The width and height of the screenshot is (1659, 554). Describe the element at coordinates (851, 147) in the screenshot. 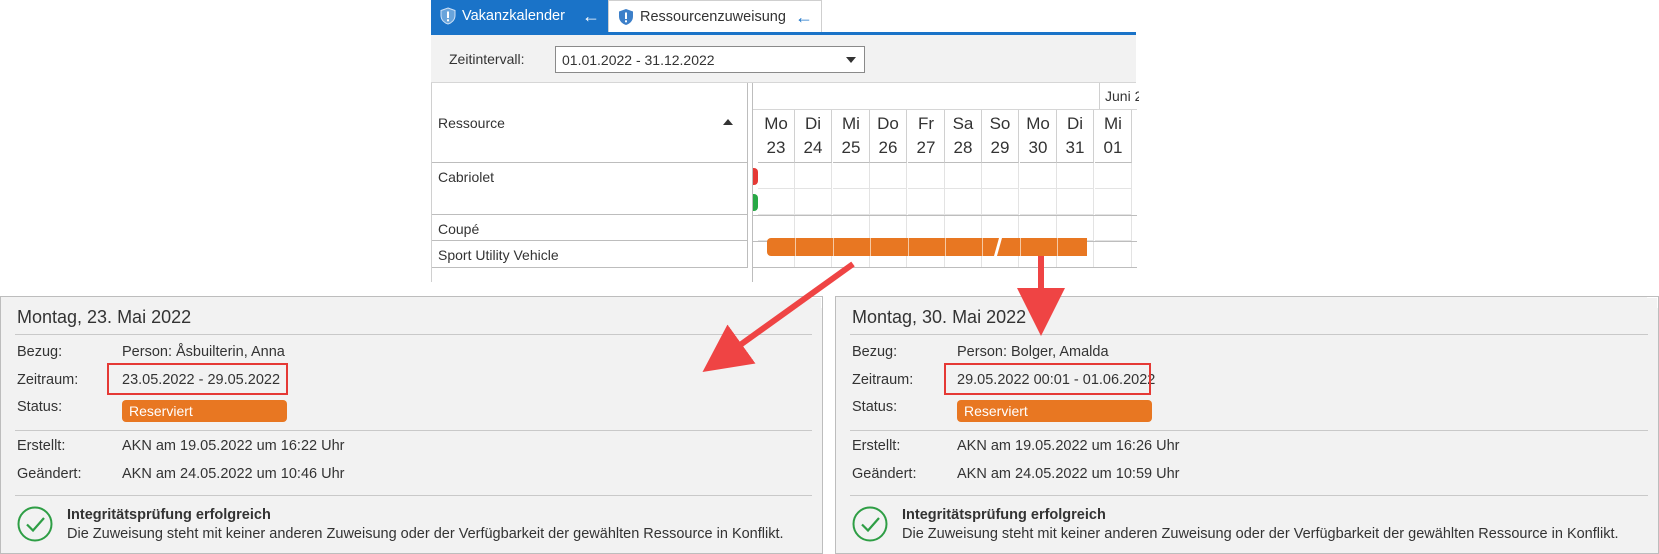

I see `day-number: 25` at that location.